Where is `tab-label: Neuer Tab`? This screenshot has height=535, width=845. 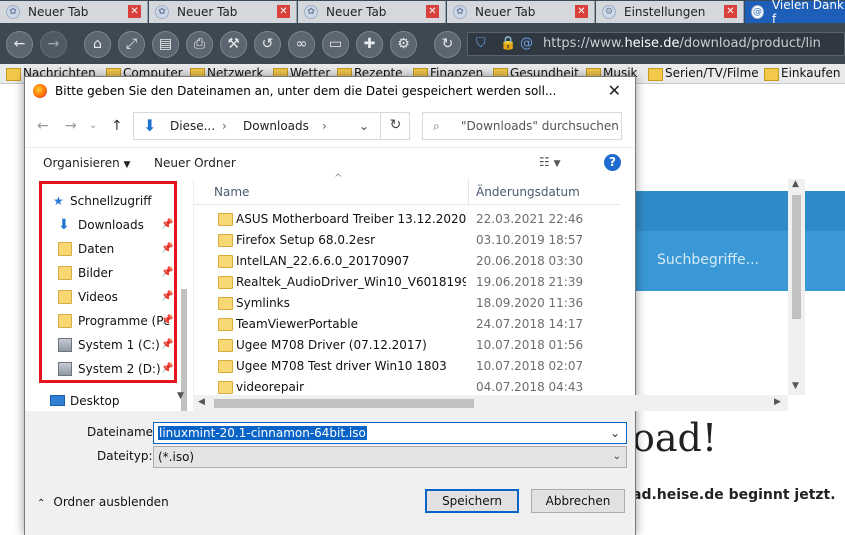
tab-label: Neuer Tab is located at coordinates (58, 12).